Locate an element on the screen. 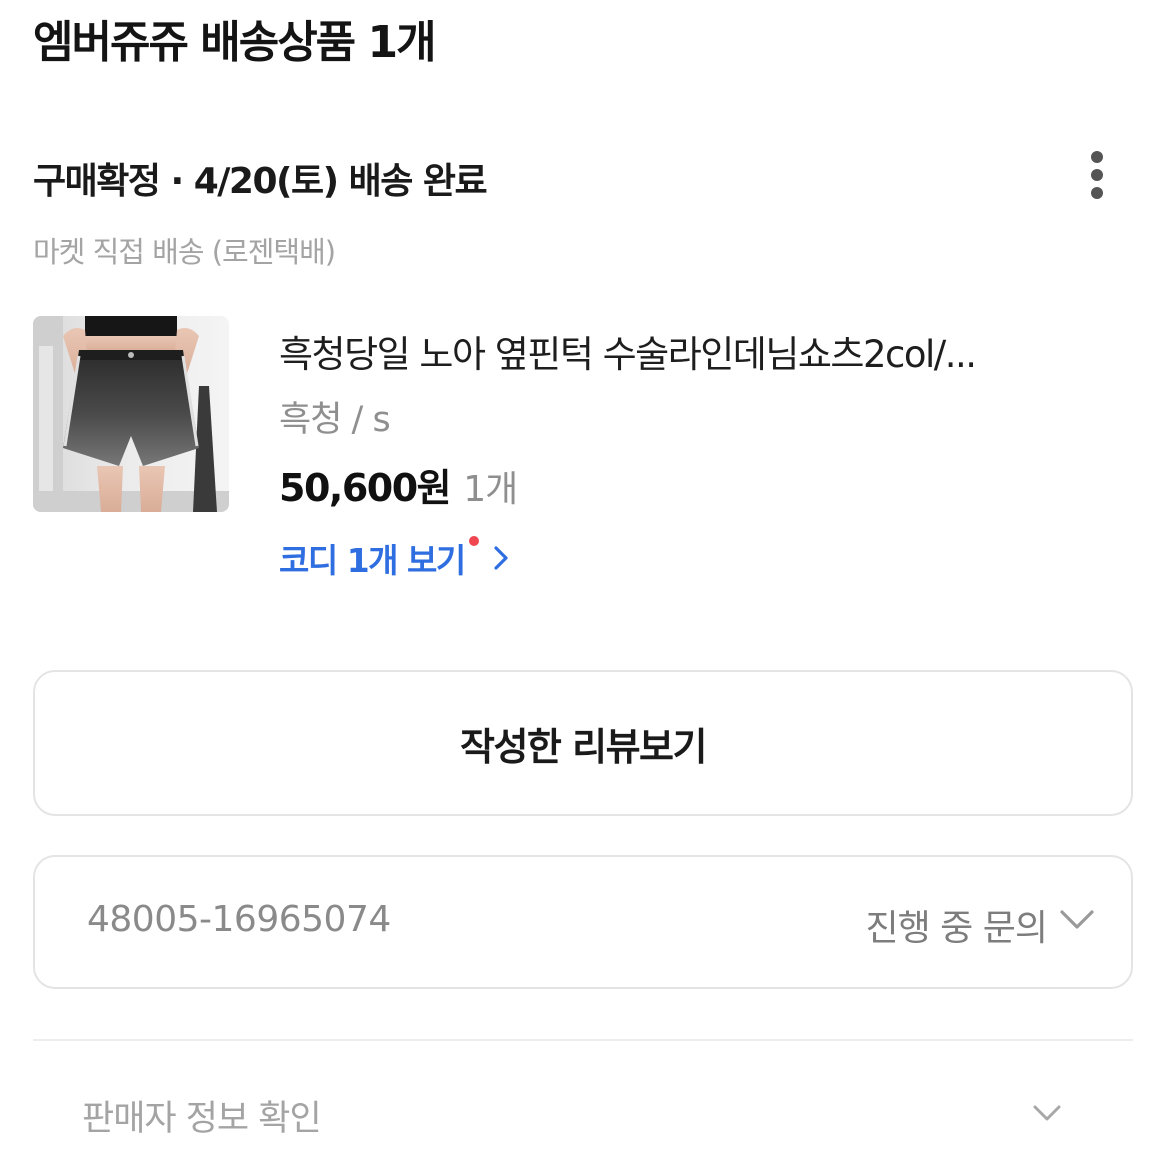 This screenshot has height=1166, width=1166. codi-view-link: 코디 1개 보기 is located at coordinates (394, 558).